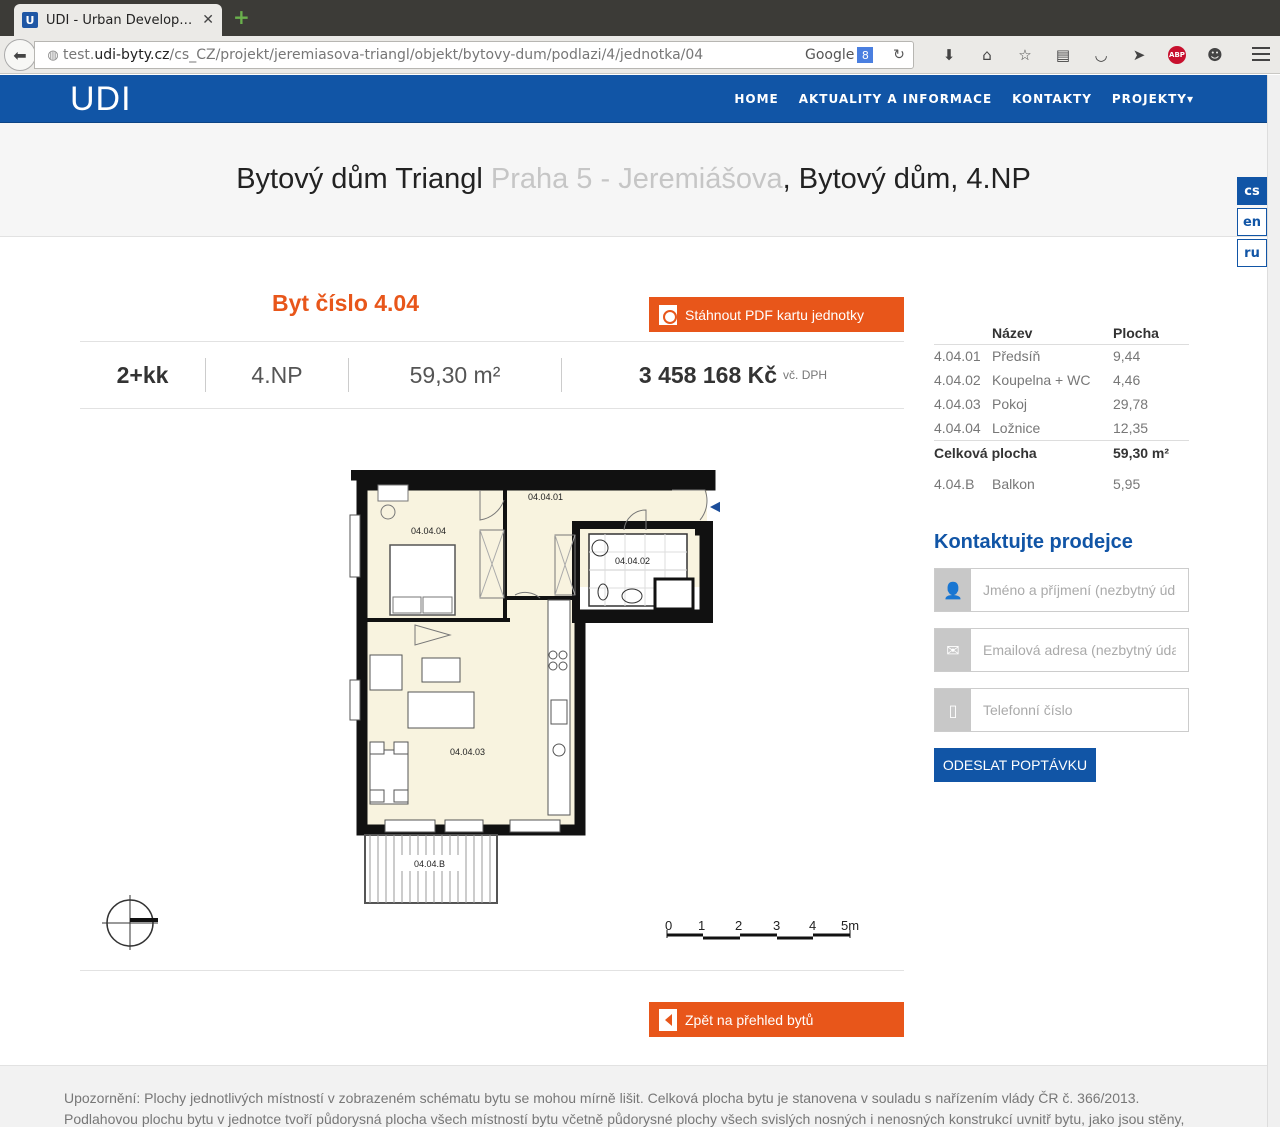  I want to click on room-label-02: 04.04.02, so click(632, 561).